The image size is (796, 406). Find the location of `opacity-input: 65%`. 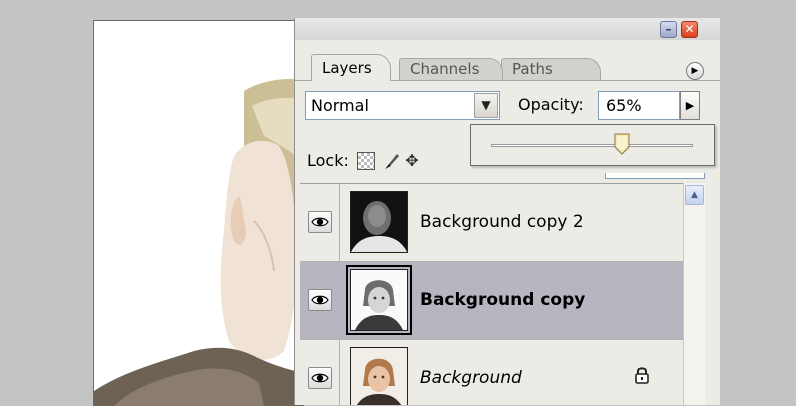

opacity-input: 65% is located at coordinates (639, 105).